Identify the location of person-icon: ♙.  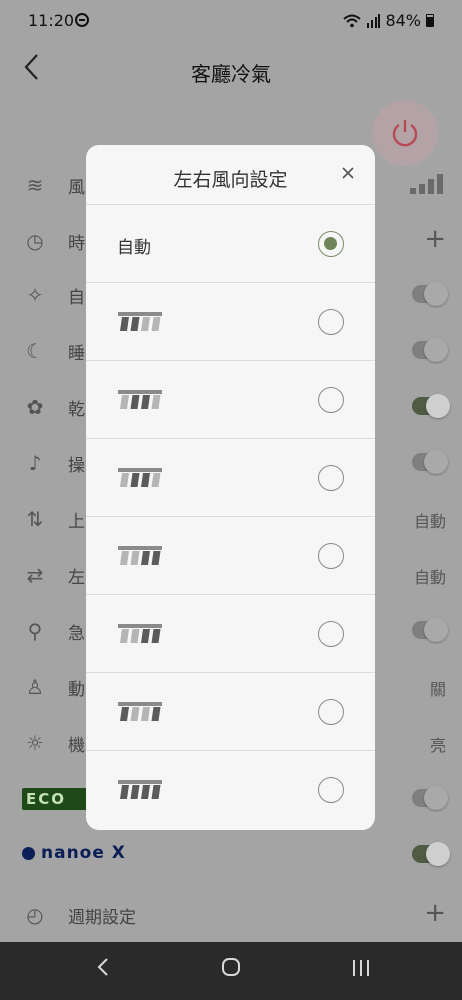
(35, 687).